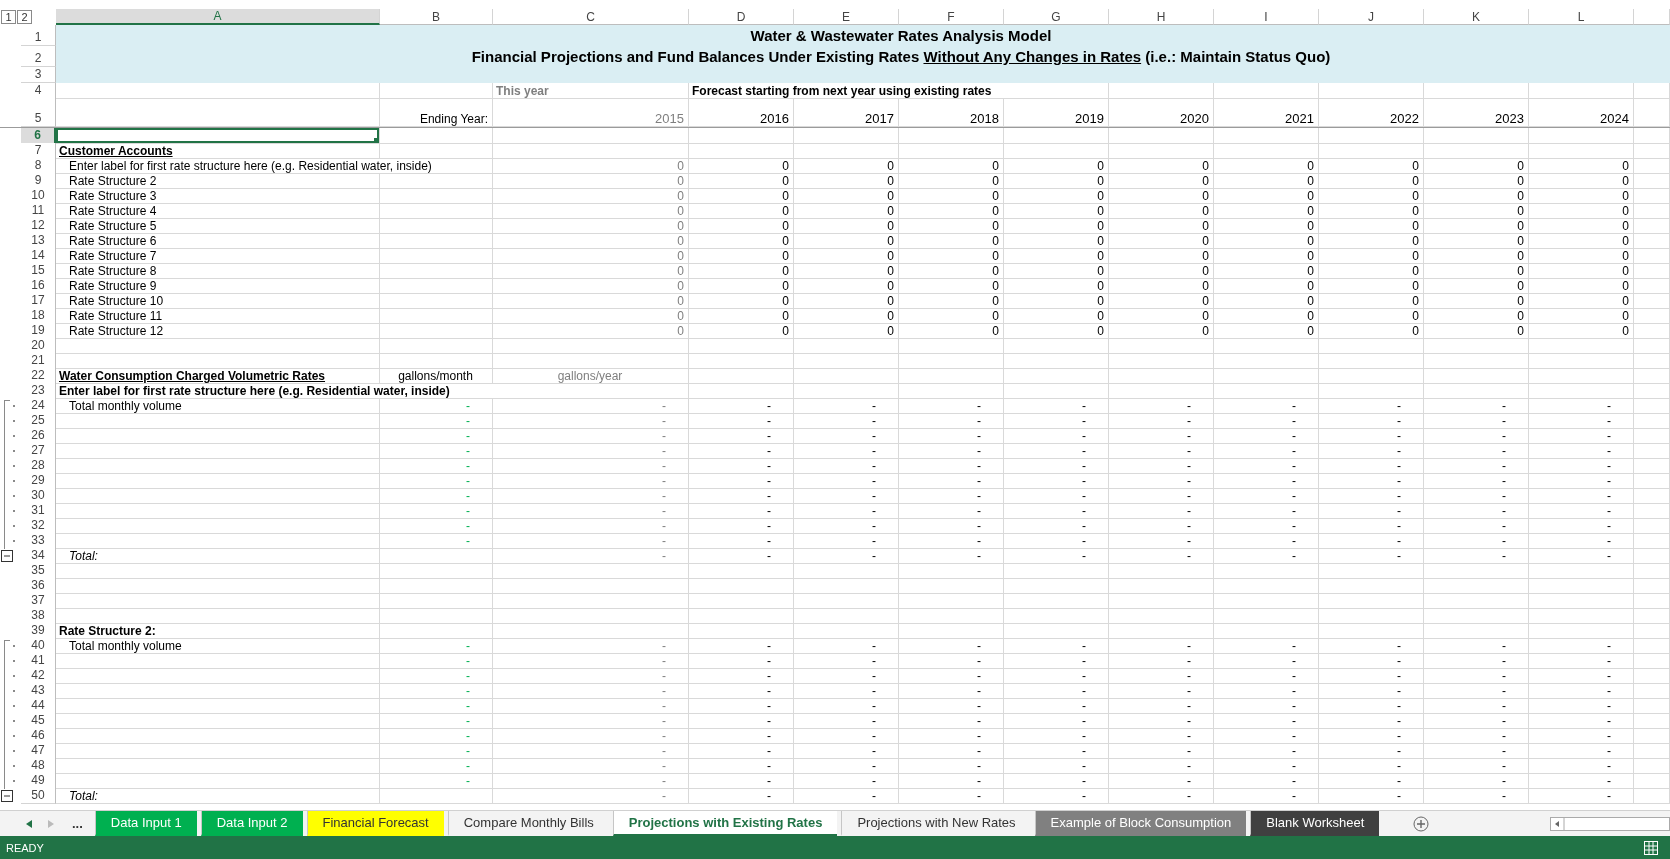 The width and height of the screenshot is (1670, 859). Describe the element at coordinates (741, 17) in the screenshot. I see `column-header: D` at that location.